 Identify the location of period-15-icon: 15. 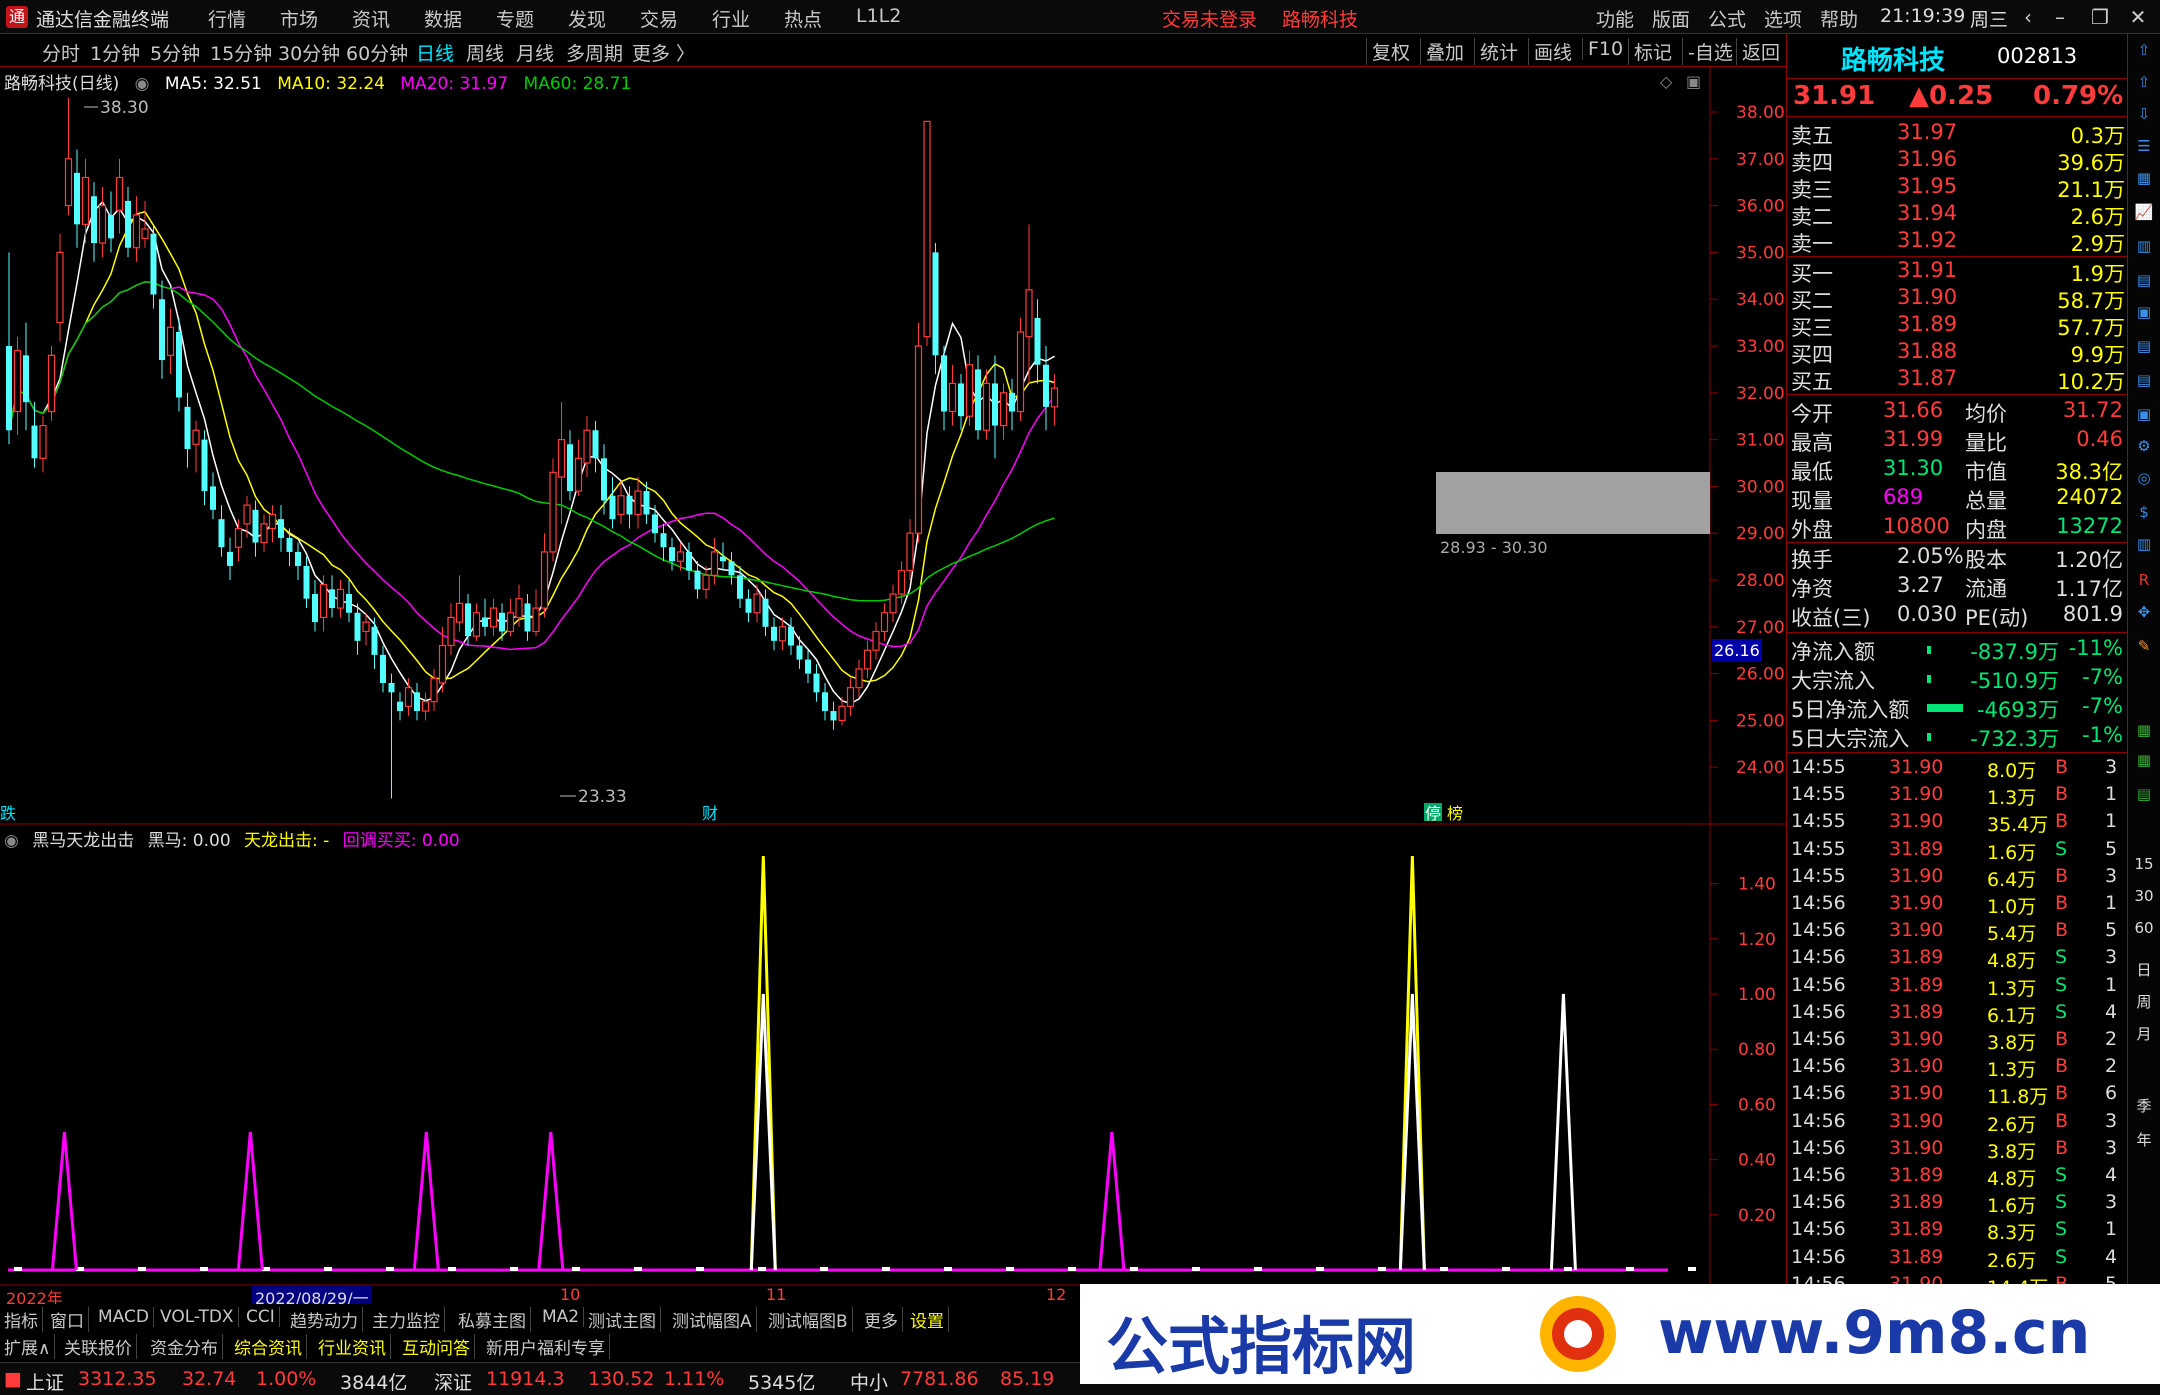
(2144, 864).